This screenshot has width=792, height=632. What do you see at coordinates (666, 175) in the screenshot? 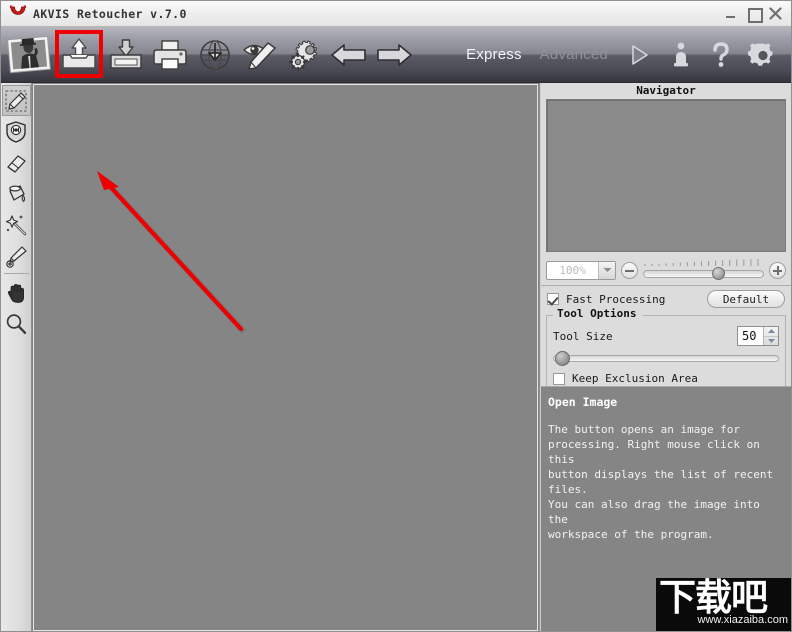
I see `navigator-preview` at bounding box center [666, 175].